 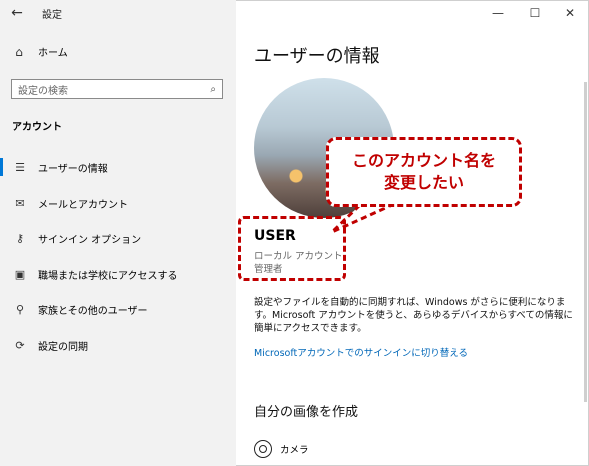 What do you see at coordinates (263, 449) in the screenshot?
I see `camera-icon` at bounding box center [263, 449].